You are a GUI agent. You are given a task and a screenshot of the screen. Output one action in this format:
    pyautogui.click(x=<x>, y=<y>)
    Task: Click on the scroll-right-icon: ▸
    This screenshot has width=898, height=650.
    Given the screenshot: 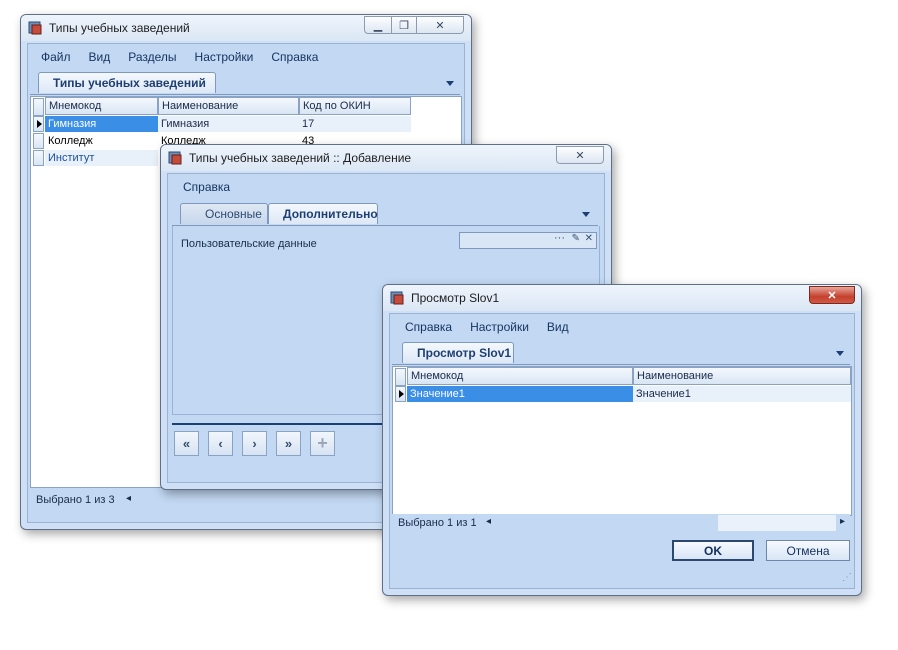 What is the action you would take?
    pyautogui.click(x=842, y=521)
    